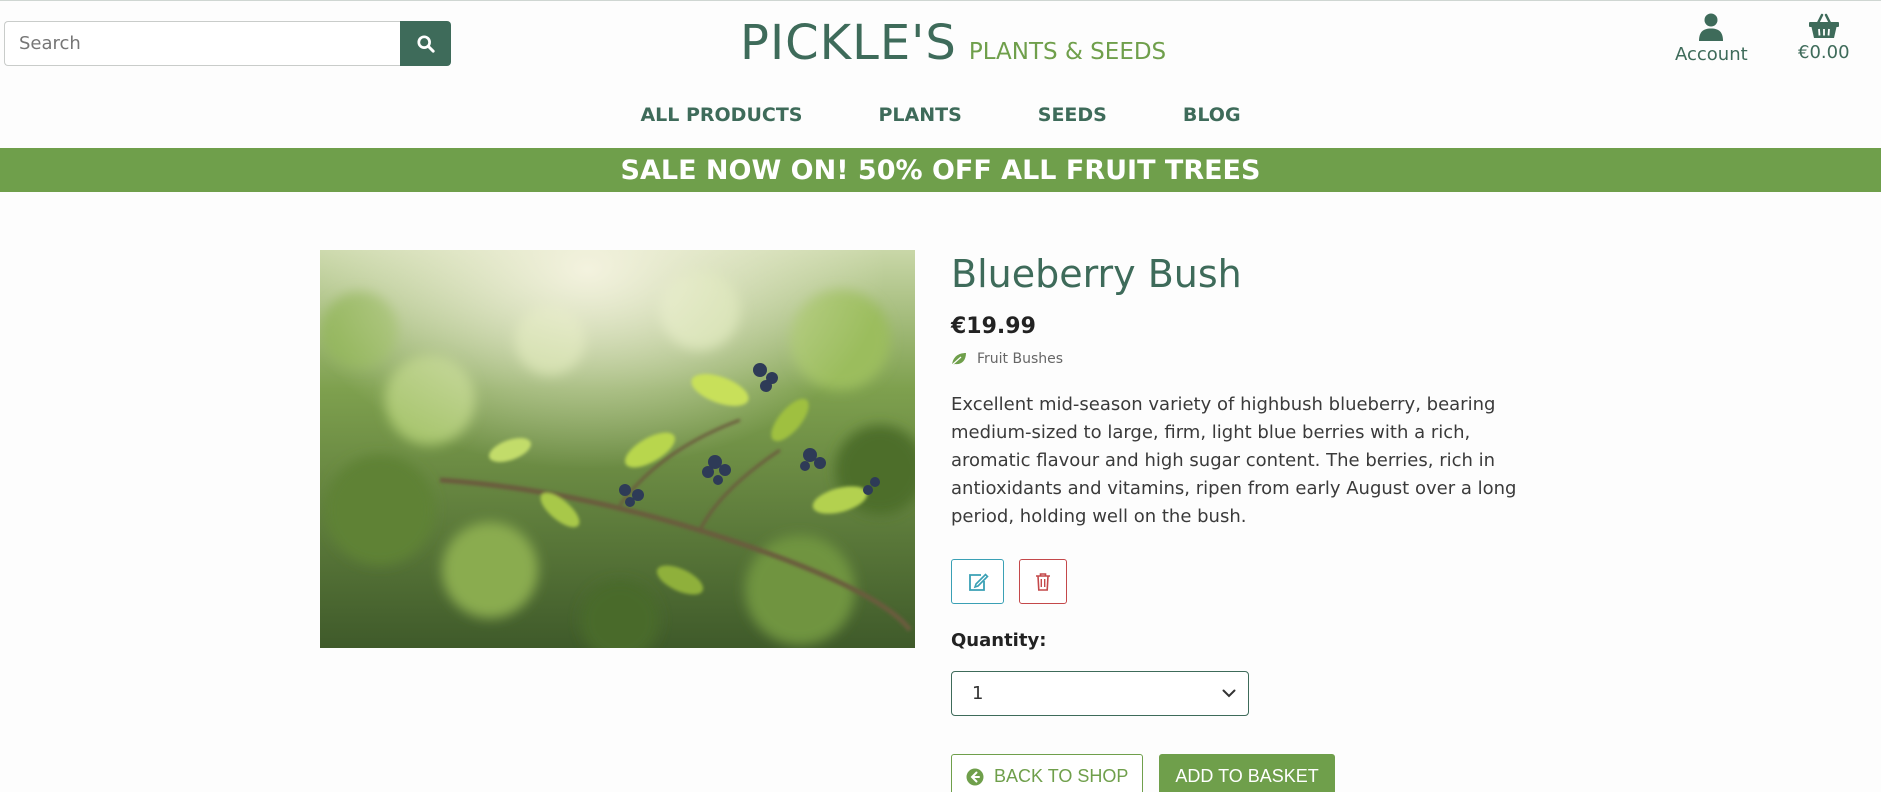  I want to click on site-logo: PICKLE'S PLANTS & SEEDS, so click(953, 43).